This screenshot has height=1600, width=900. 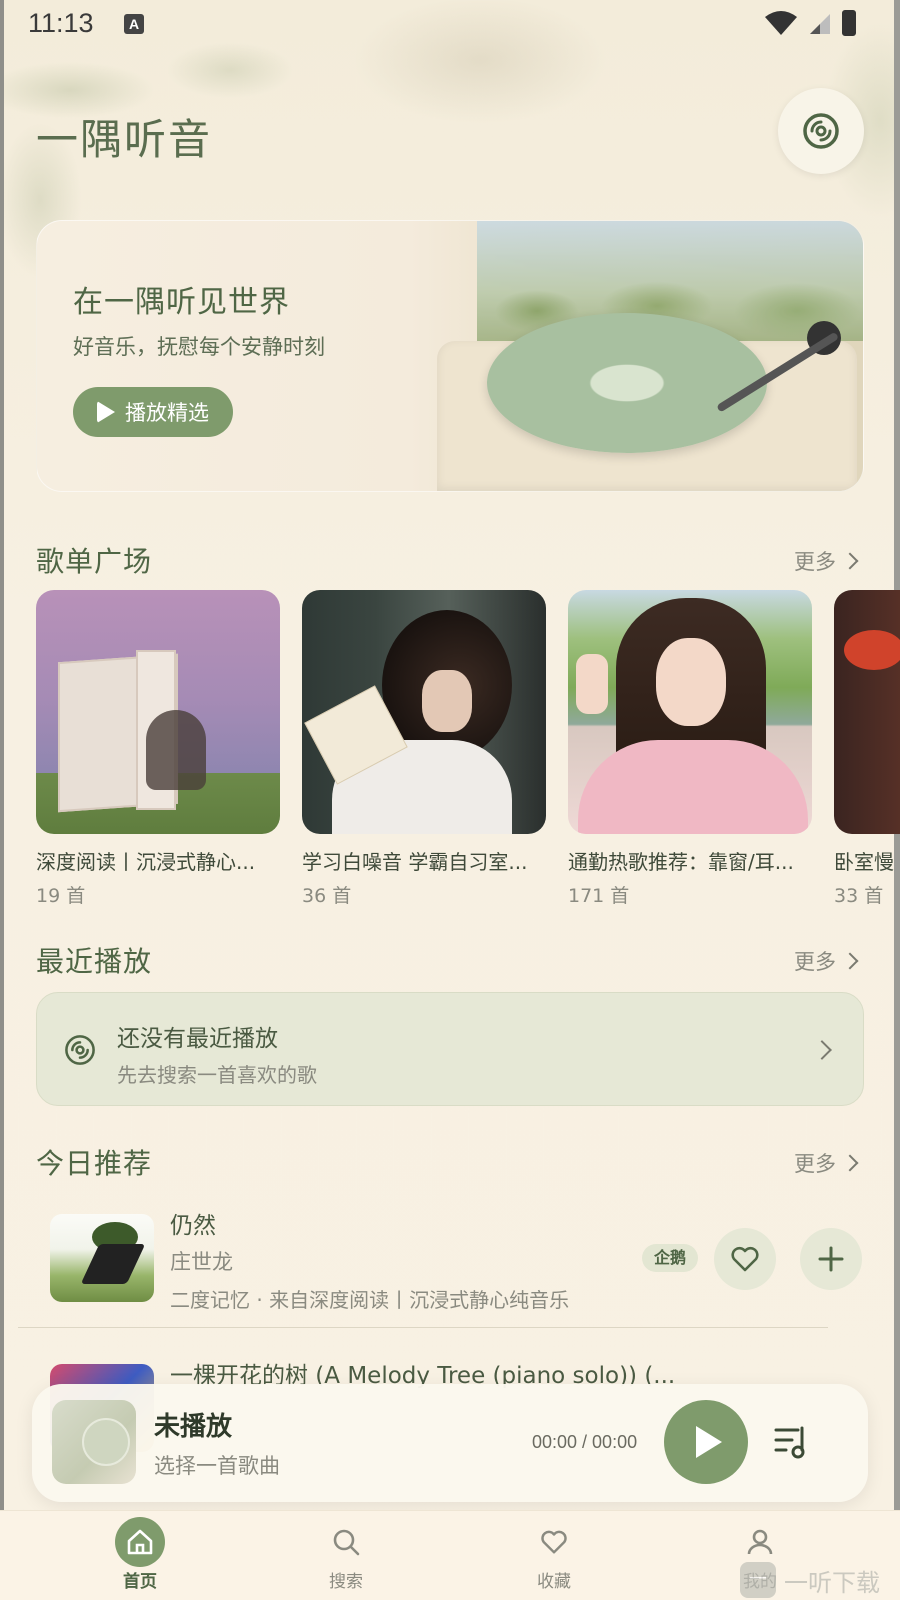 I want to click on watermark-logo: 一, so click(x=758, y=1580).